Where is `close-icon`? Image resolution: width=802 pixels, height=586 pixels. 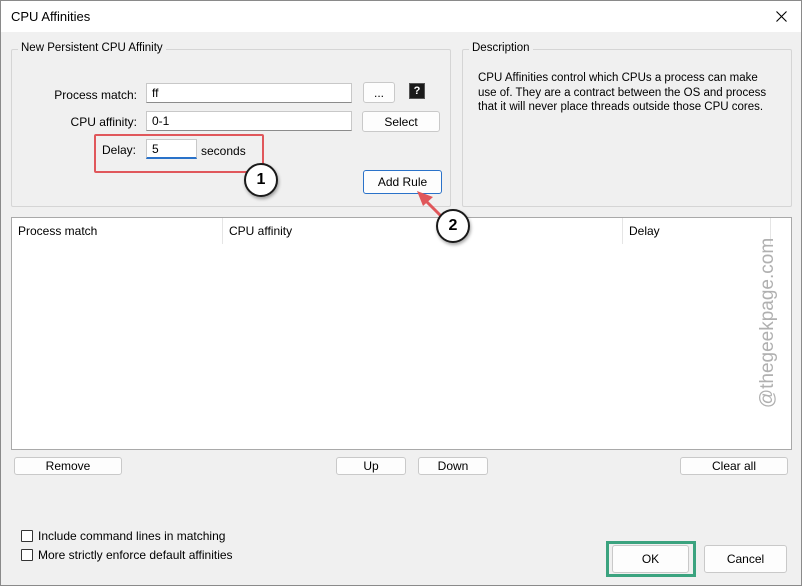 close-icon is located at coordinates (781, 16).